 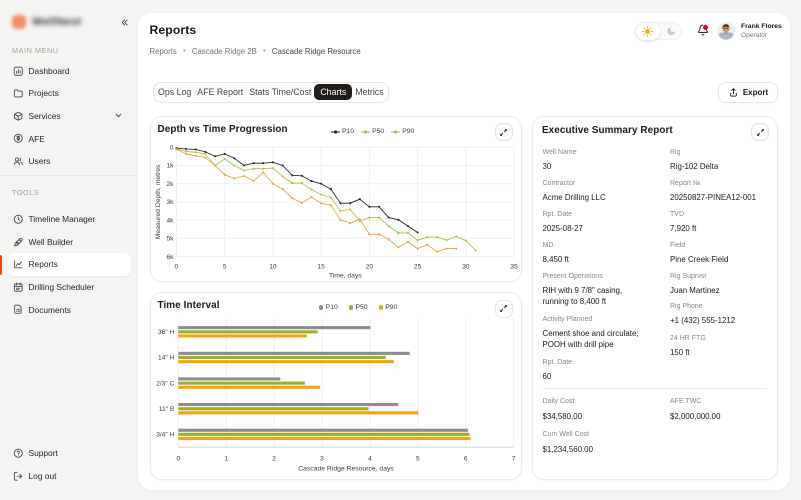 I want to click on svg-text: 6, so click(x=466, y=459).